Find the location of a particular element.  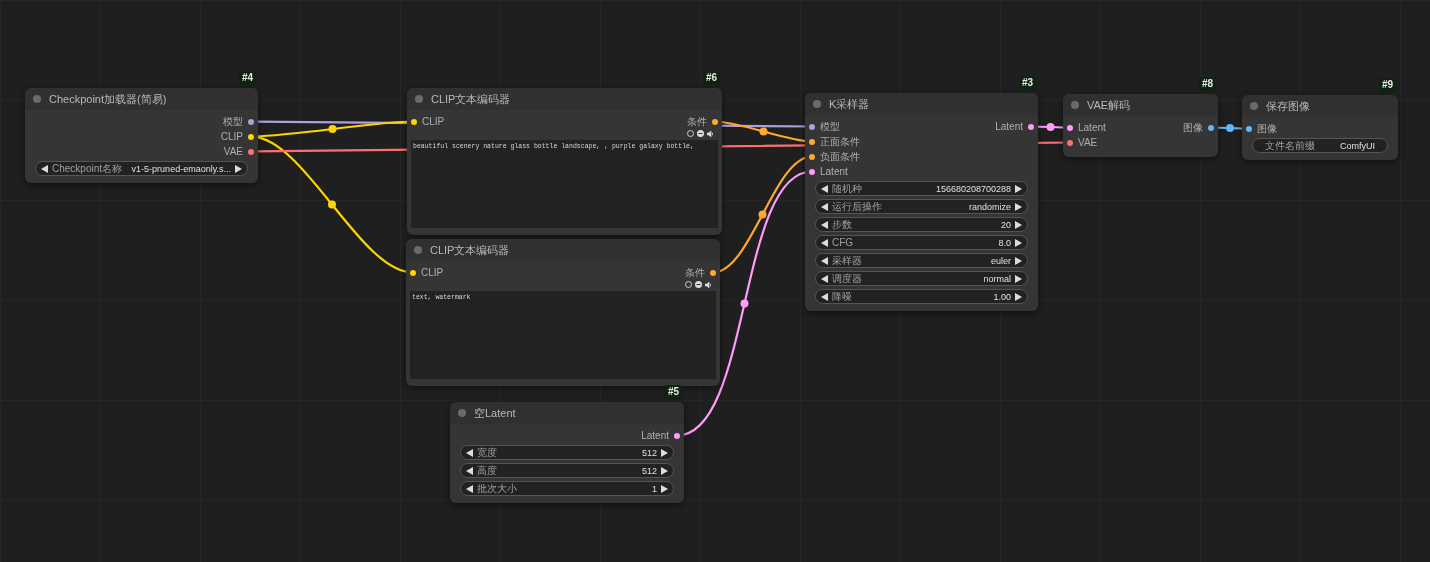

node-title: Checkpoint加载器(简易) is located at coordinates (108, 99).